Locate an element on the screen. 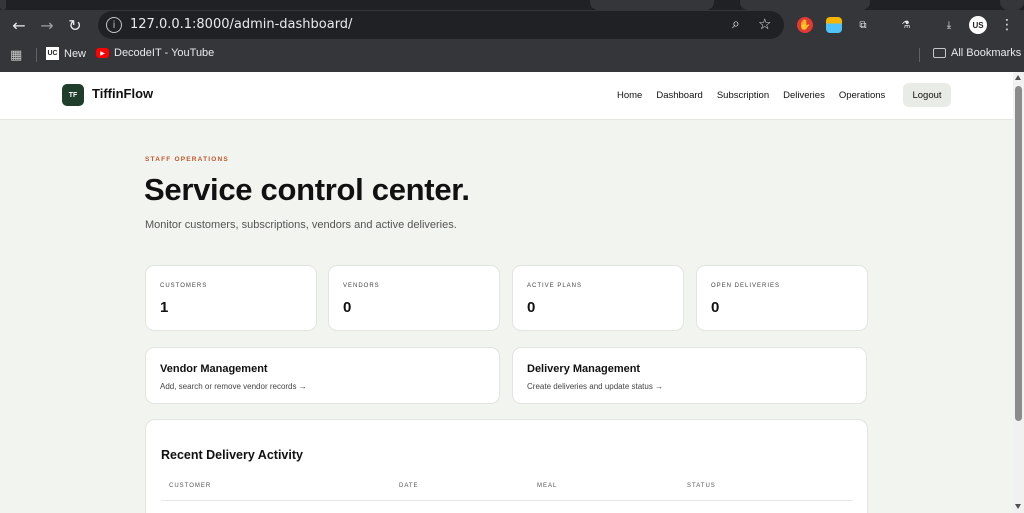  tab-edge-right is located at coordinates (1012, 5).